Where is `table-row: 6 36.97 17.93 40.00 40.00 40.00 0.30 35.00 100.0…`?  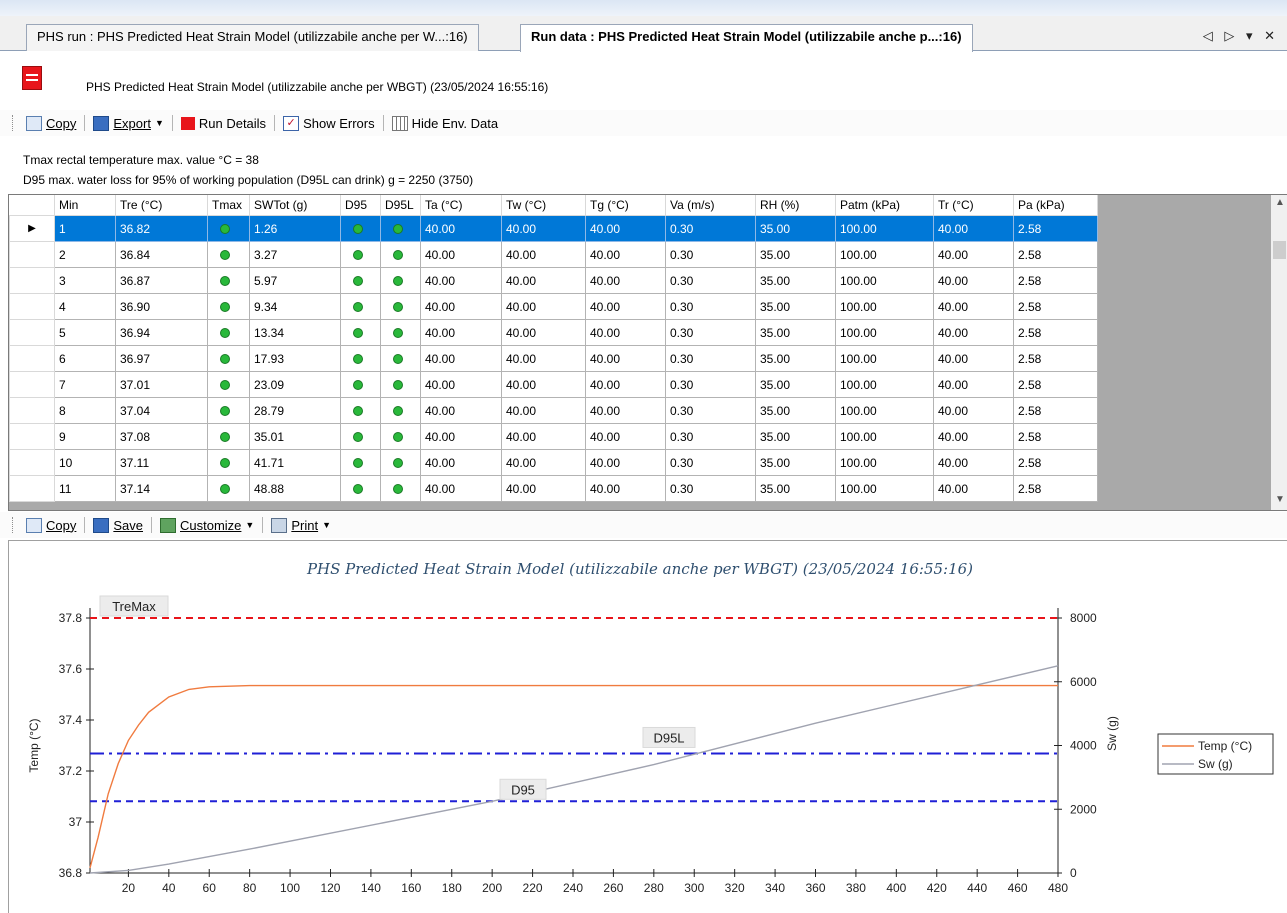 table-row: 6 36.97 17.93 40.00 40.00 40.00 0.30 35.00 100.0… is located at coordinates (553, 358).